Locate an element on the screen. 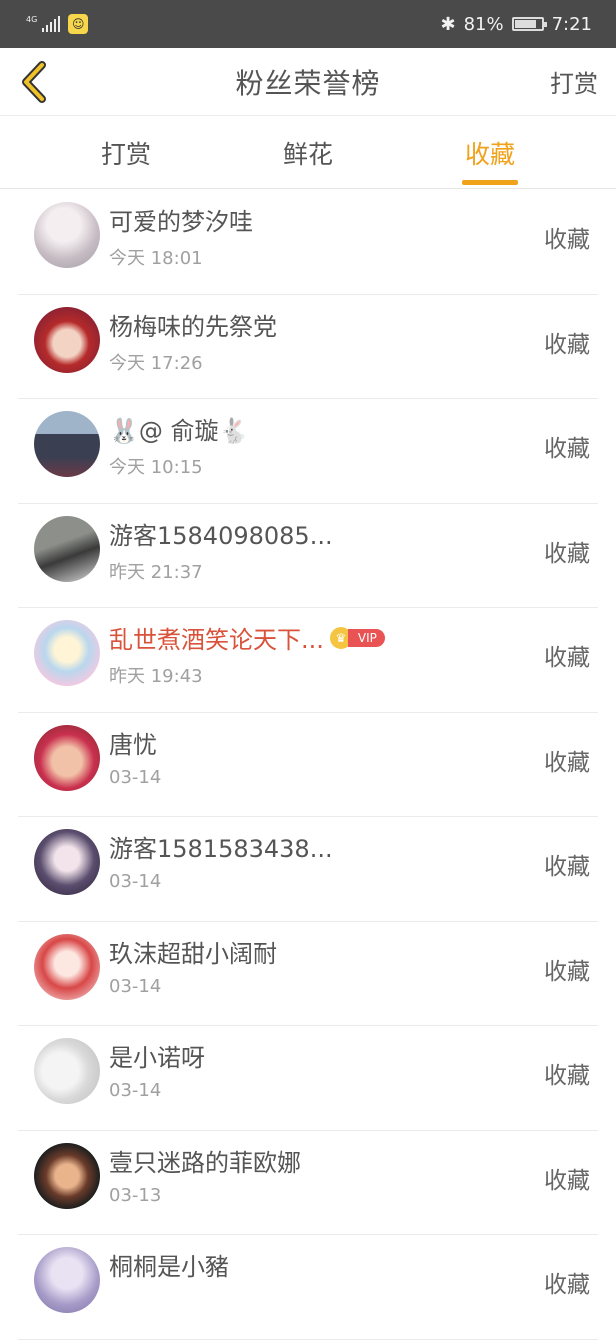 The height and width of the screenshot is (1340, 616). battery-icon is located at coordinates (529, 24).